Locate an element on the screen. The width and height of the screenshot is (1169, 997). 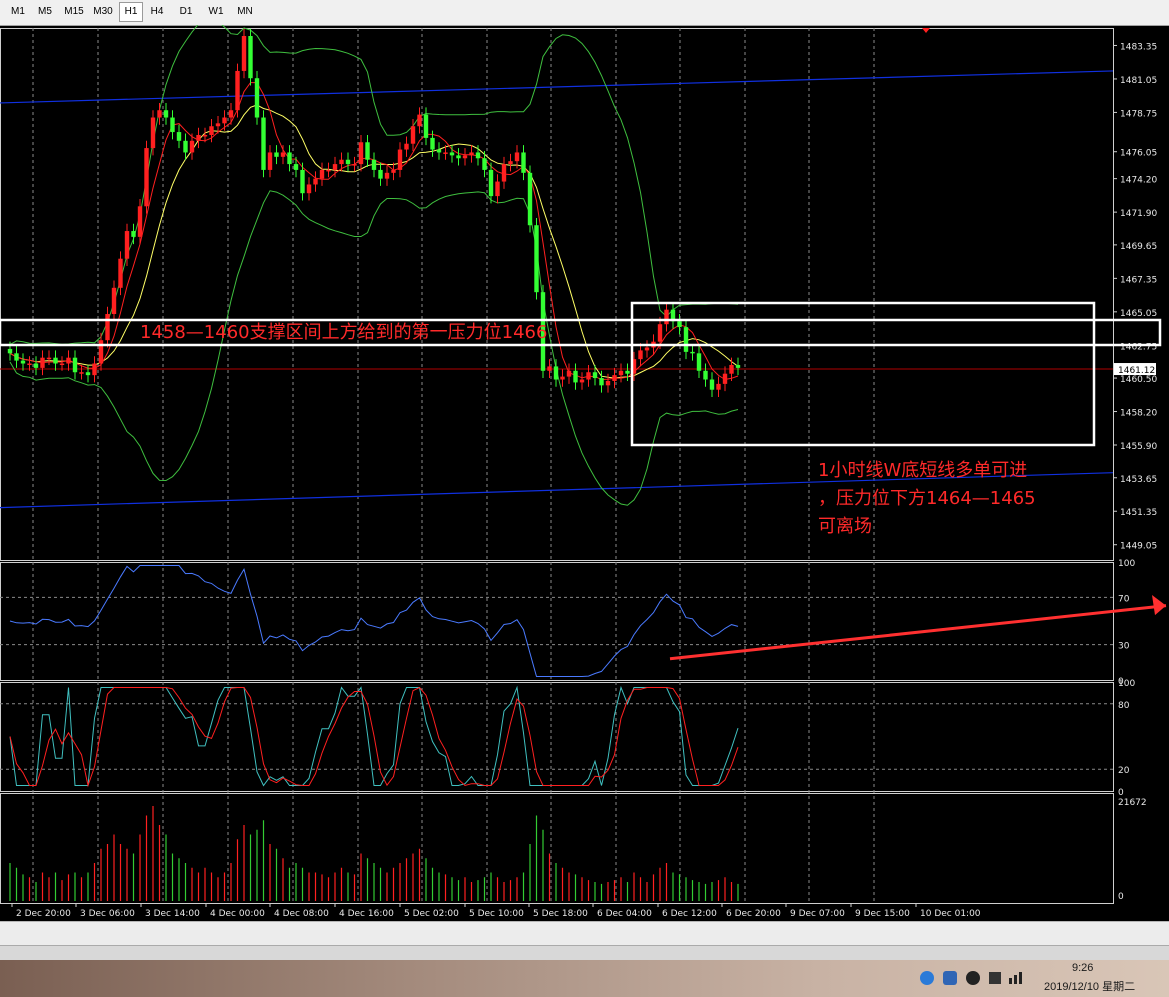
price-label-10: 1460.50 is located at coordinates (1138, 380).